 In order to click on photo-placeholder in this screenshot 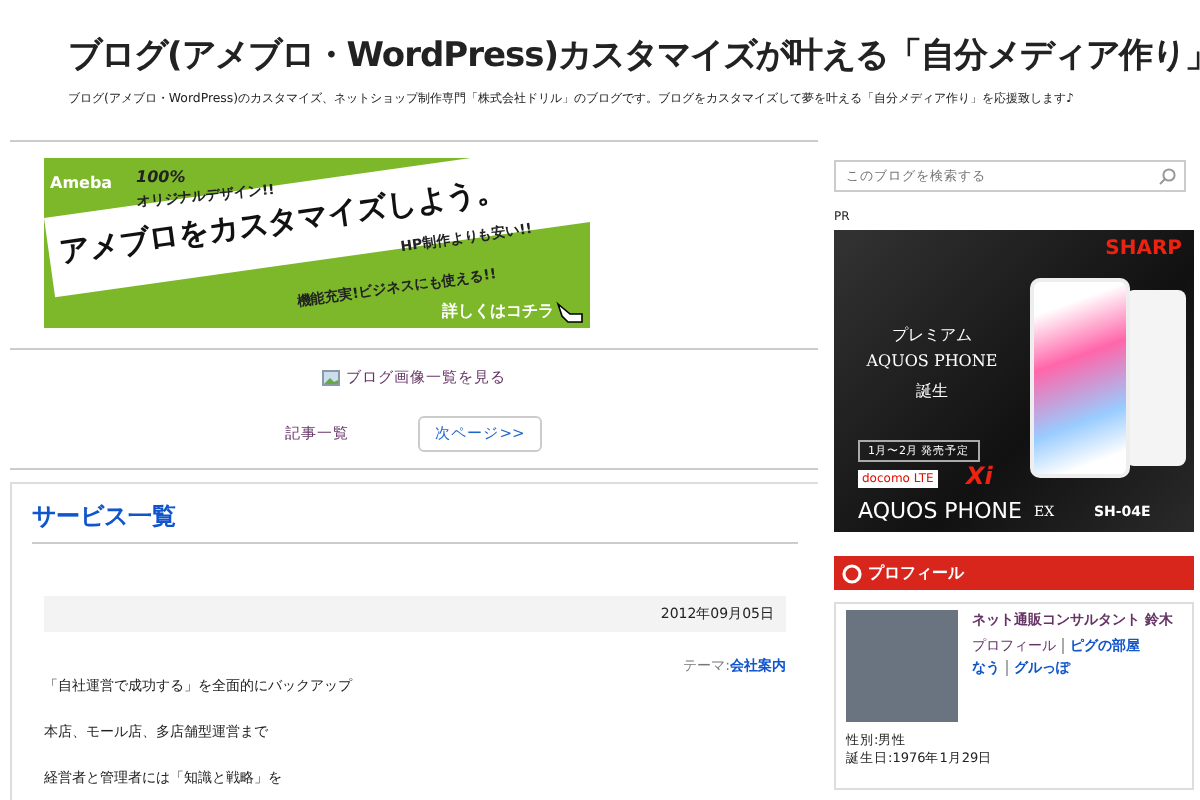, I will do `click(902, 666)`.